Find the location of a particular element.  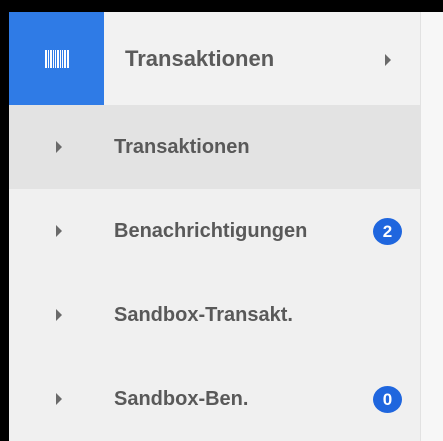

sandbox-count-badge: 0 is located at coordinates (387, 399).